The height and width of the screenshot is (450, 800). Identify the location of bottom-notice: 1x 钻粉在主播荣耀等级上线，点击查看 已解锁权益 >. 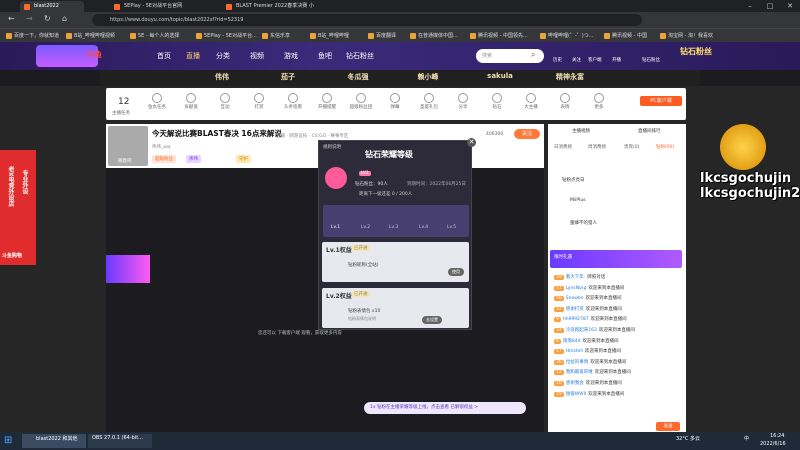
(445, 408).